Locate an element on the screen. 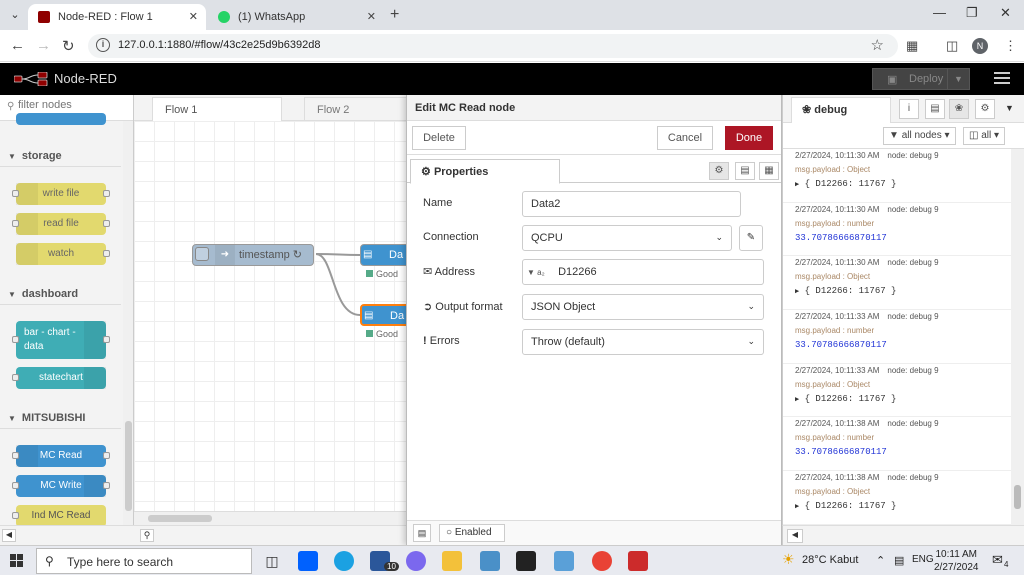  palette-node-watch: watch is located at coordinates (63, 254).